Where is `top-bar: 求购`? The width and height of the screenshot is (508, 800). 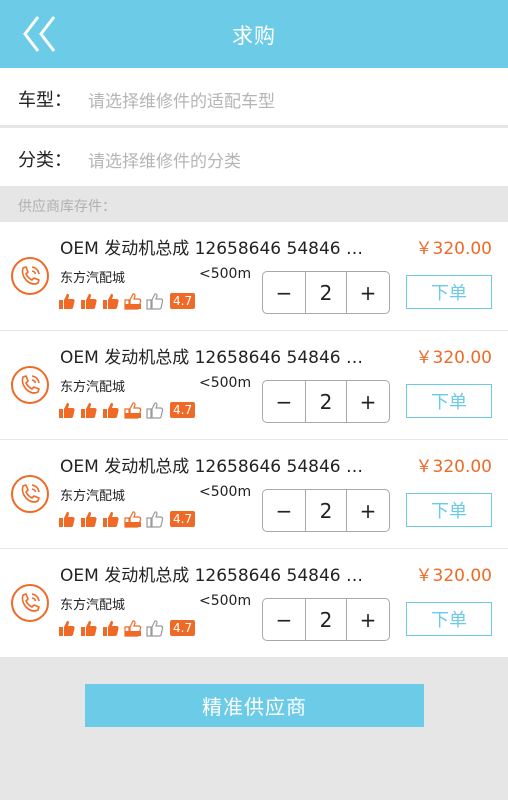
top-bar: 求购 is located at coordinates (254, 34).